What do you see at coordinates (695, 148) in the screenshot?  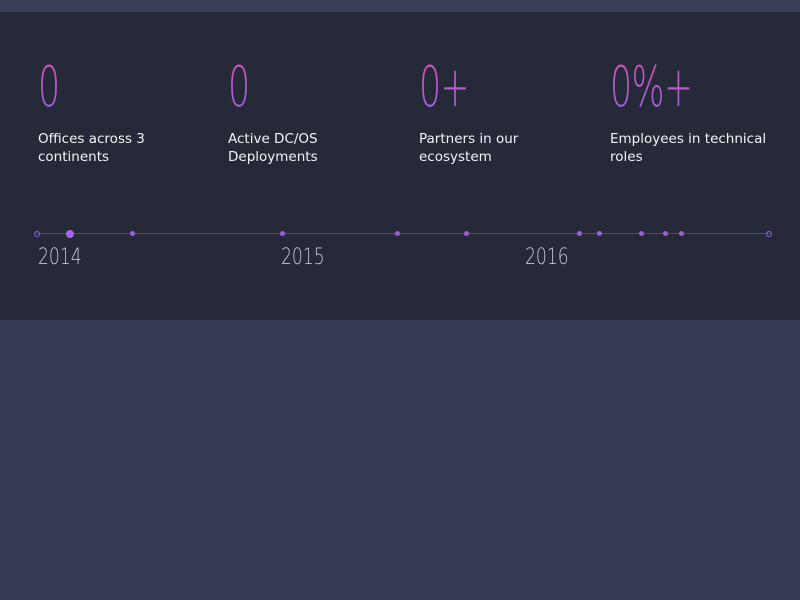 I see `stat-label: Employees in technical roles` at bounding box center [695, 148].